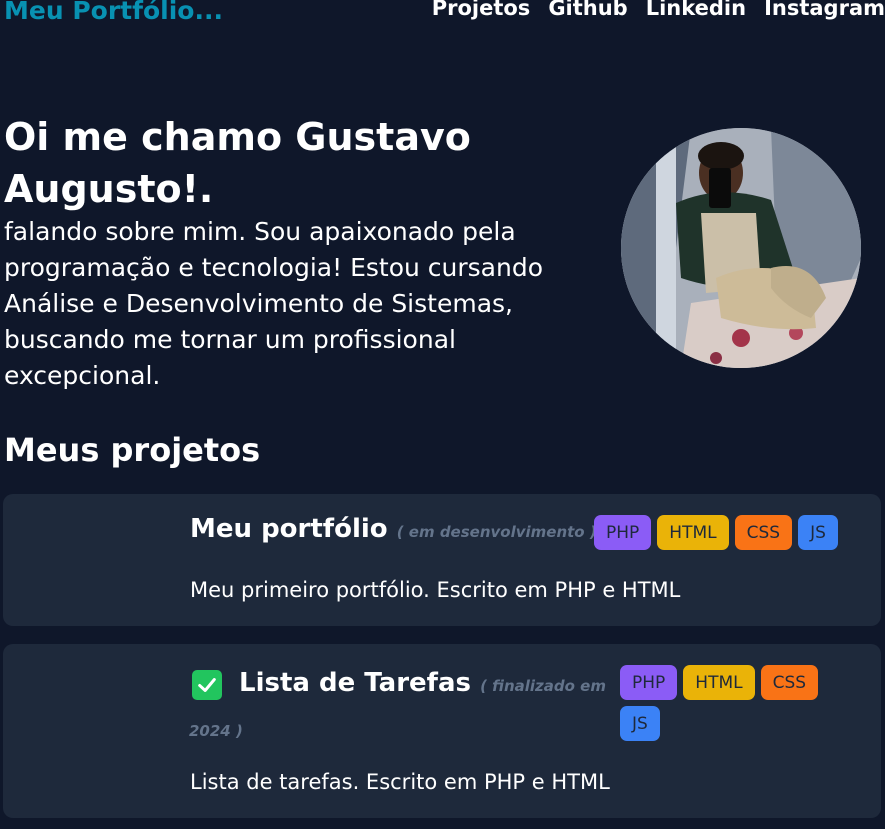  What do you see at coordinates (543, 686) in the screenshot?
I see `project-status: ( finalizado em` at bounding box center [543, 686].